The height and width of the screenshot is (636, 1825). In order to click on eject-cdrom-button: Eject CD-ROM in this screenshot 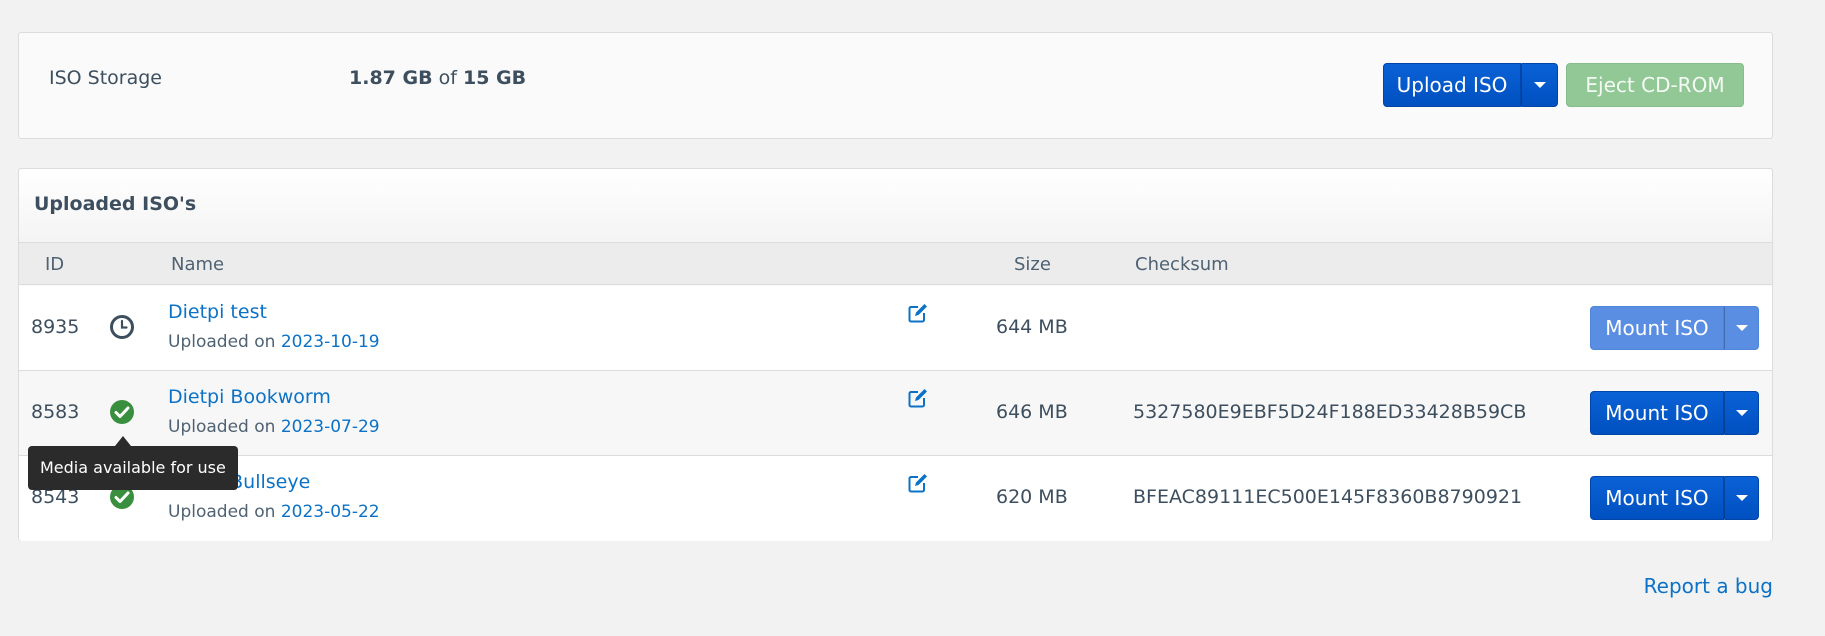, I will do `click(1655, 85)`.